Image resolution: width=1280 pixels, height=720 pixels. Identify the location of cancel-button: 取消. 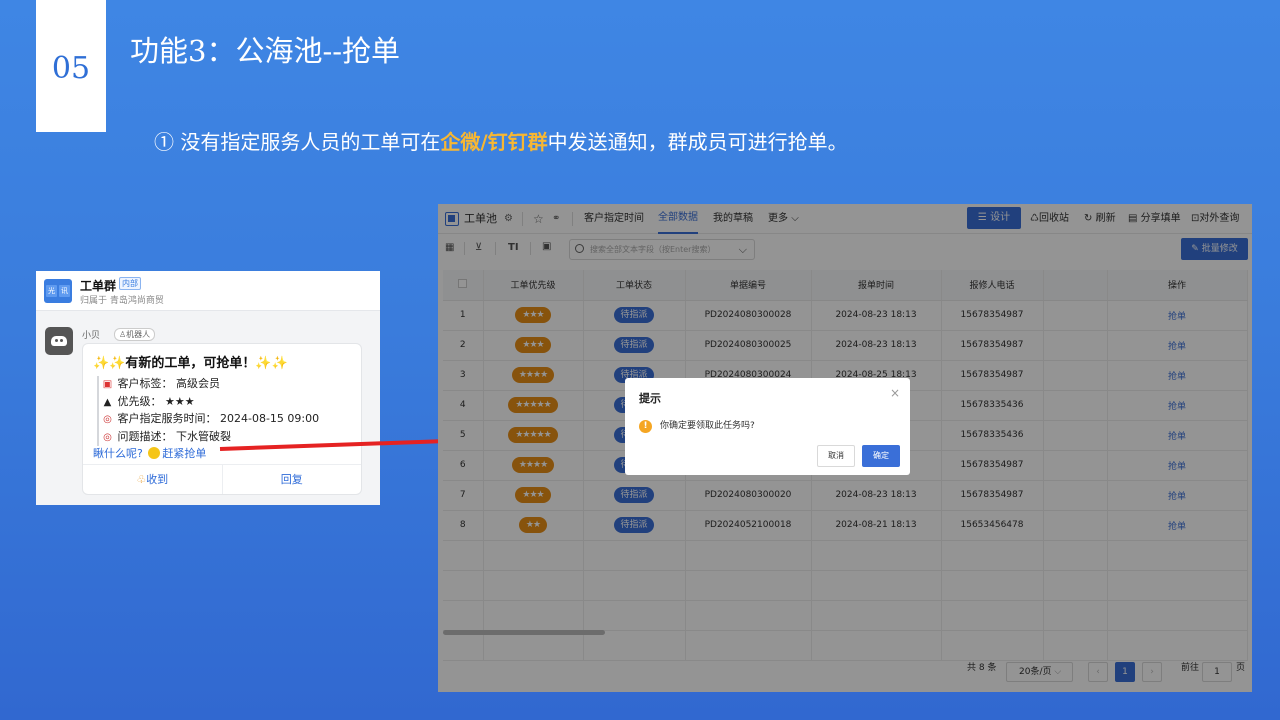
(836, 456).